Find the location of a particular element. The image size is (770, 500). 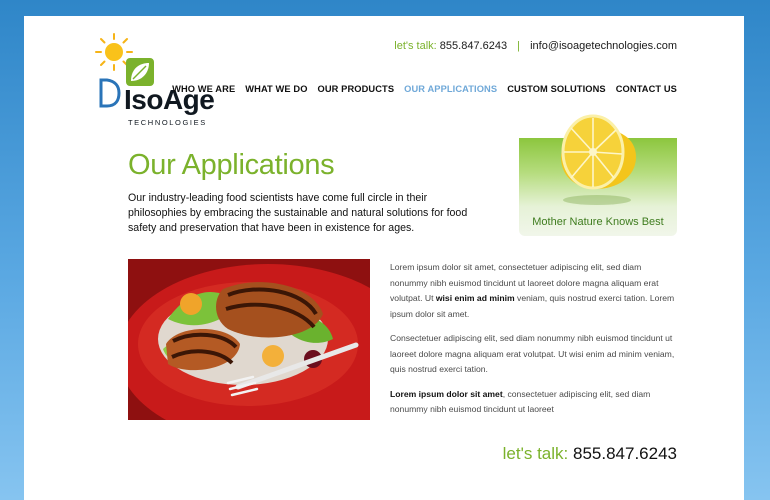

header-phone: 855.847.6243 is located at coordinates (473, 46).